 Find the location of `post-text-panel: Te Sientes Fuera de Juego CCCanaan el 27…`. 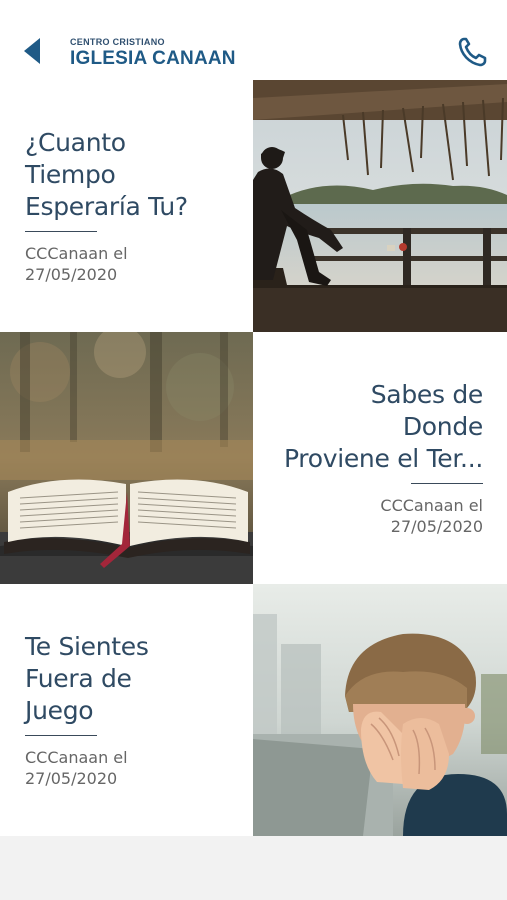

post-text-panel: Te Sientes Fuera de Juego CCCanaan el 27… is located at coordinates (126, 710).